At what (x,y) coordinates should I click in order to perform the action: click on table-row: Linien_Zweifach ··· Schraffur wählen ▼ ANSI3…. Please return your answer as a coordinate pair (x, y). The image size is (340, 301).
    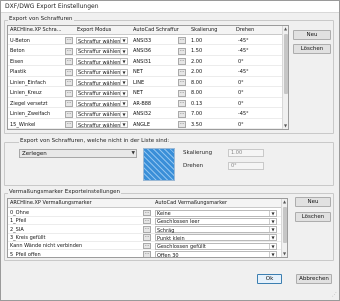
    Looking at the image, I should click on (148, 114).